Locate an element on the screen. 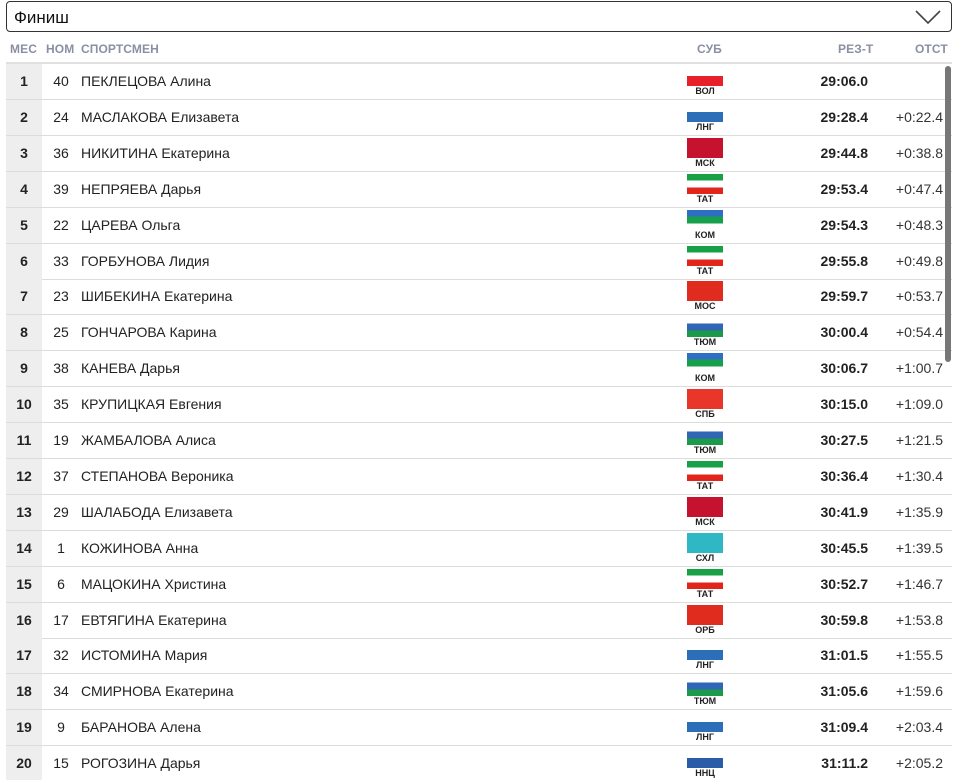  table-row: 11 19 ЖАМБАЛОВА Алиса ТЮМ 30:27.5 +1:21.5 is located at coordinates (479, 441).